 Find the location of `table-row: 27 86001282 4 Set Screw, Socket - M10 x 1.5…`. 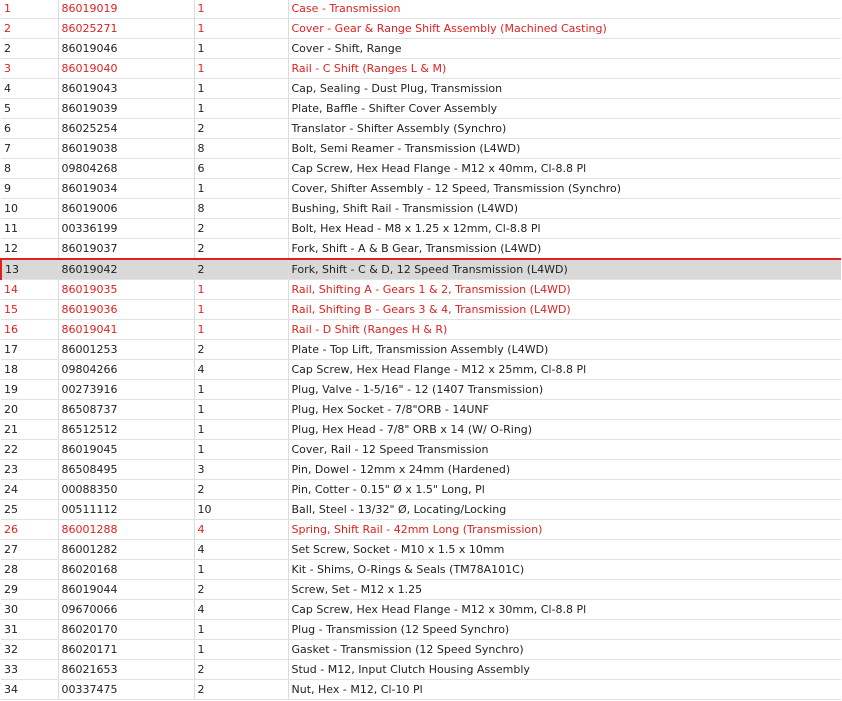

table-row: 27 86001282 4 Set Screw, Socket - M10 x 1.5… is located at coordinates (421, 549).